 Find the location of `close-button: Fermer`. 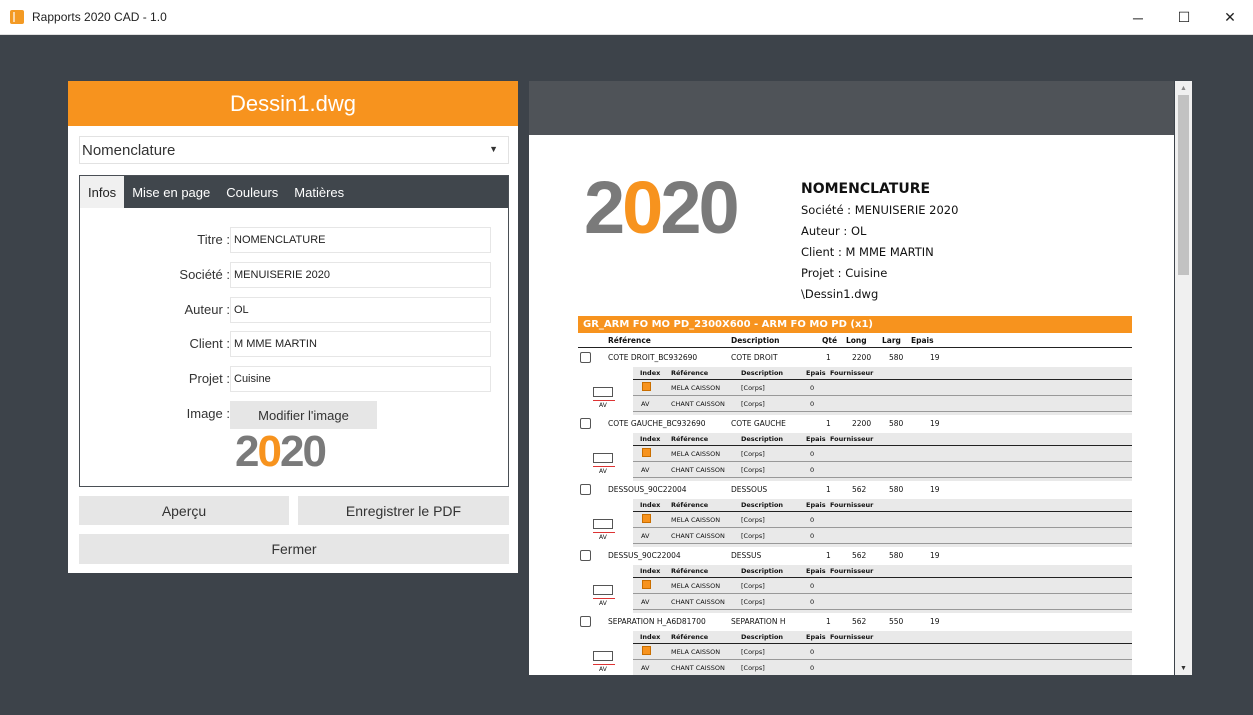

close-button: Fermer is located at coordinates (294, 549).